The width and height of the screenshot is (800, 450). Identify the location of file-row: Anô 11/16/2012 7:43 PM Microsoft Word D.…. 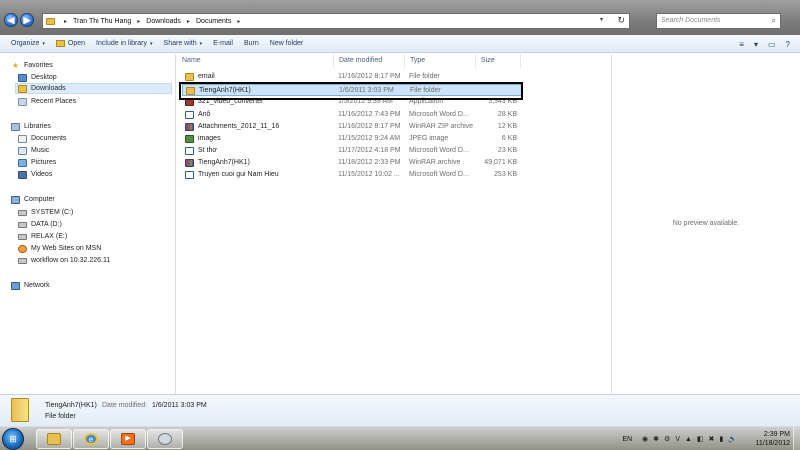
(352, 115).